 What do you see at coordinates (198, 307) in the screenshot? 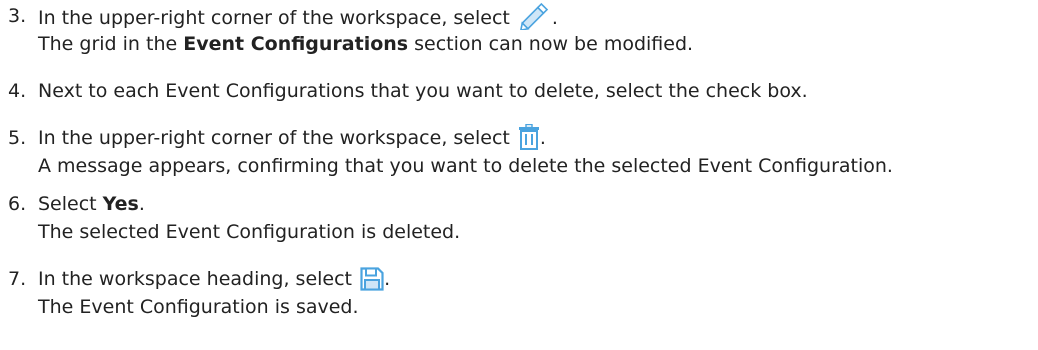
I see `step-7-result: The Event Configuration is saved.` at bounding box center [198, 307].